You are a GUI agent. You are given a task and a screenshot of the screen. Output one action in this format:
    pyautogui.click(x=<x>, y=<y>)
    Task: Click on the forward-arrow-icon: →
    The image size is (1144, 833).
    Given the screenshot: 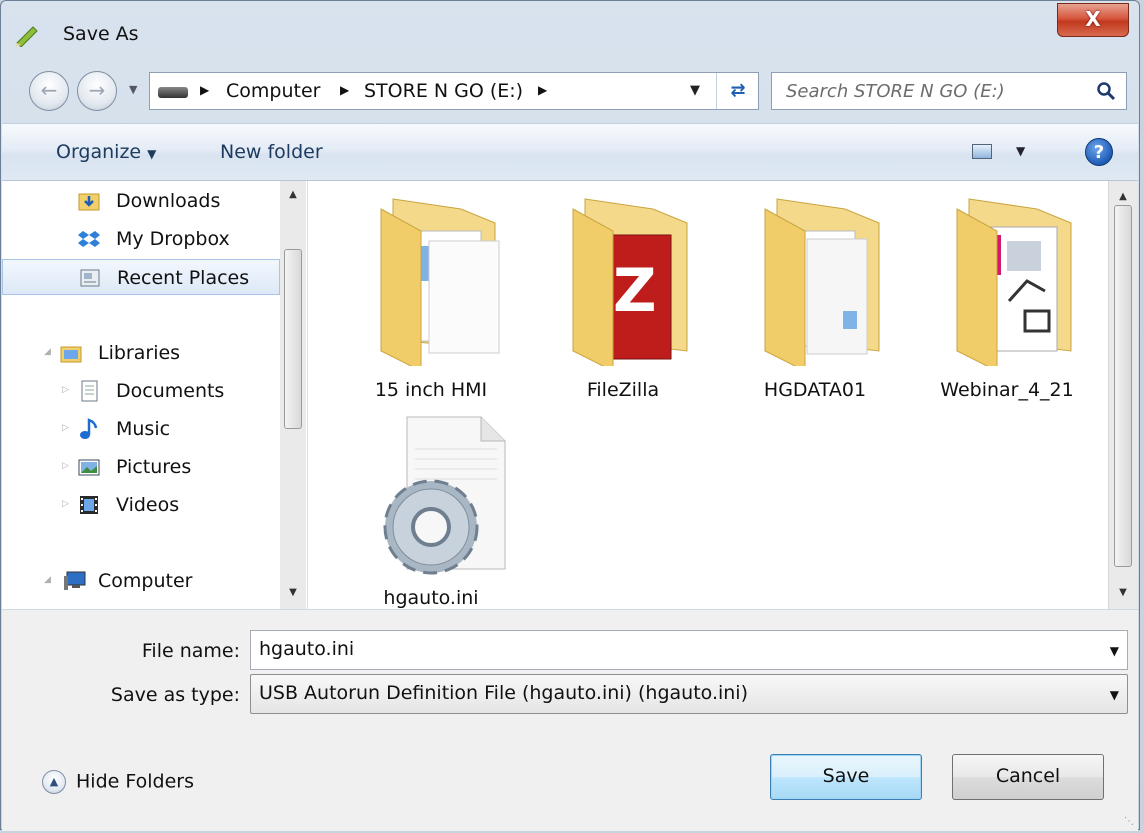 What is the action you would take?
    pyautogui.click(x=97, y=90)
    